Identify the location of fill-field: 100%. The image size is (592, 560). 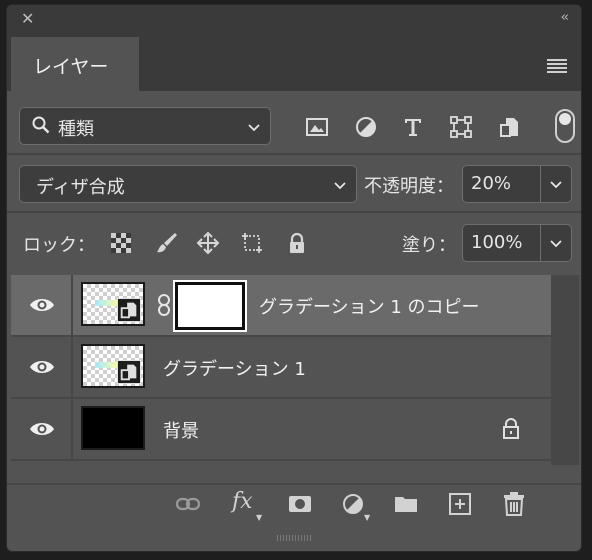
(517, 243).